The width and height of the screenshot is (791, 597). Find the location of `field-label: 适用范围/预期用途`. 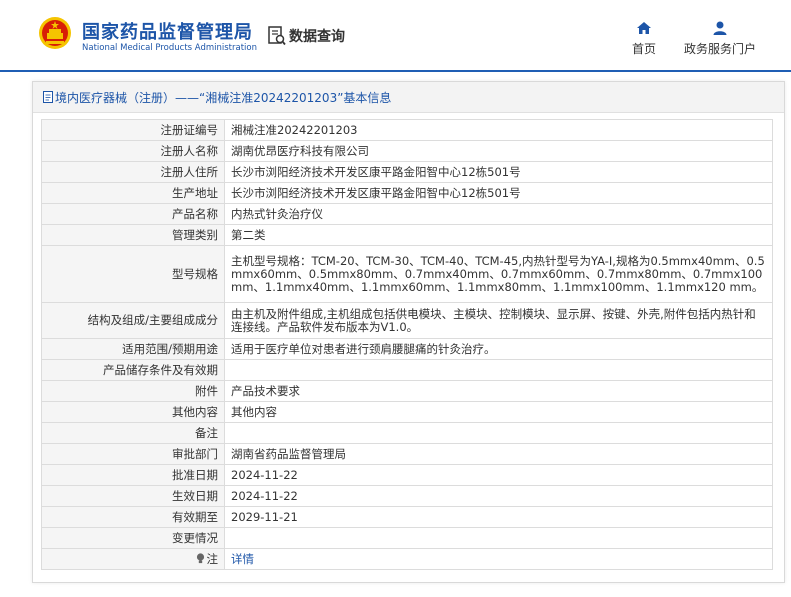

field-label: 适用范围/预期用途 is located at coordinates (133, 349).